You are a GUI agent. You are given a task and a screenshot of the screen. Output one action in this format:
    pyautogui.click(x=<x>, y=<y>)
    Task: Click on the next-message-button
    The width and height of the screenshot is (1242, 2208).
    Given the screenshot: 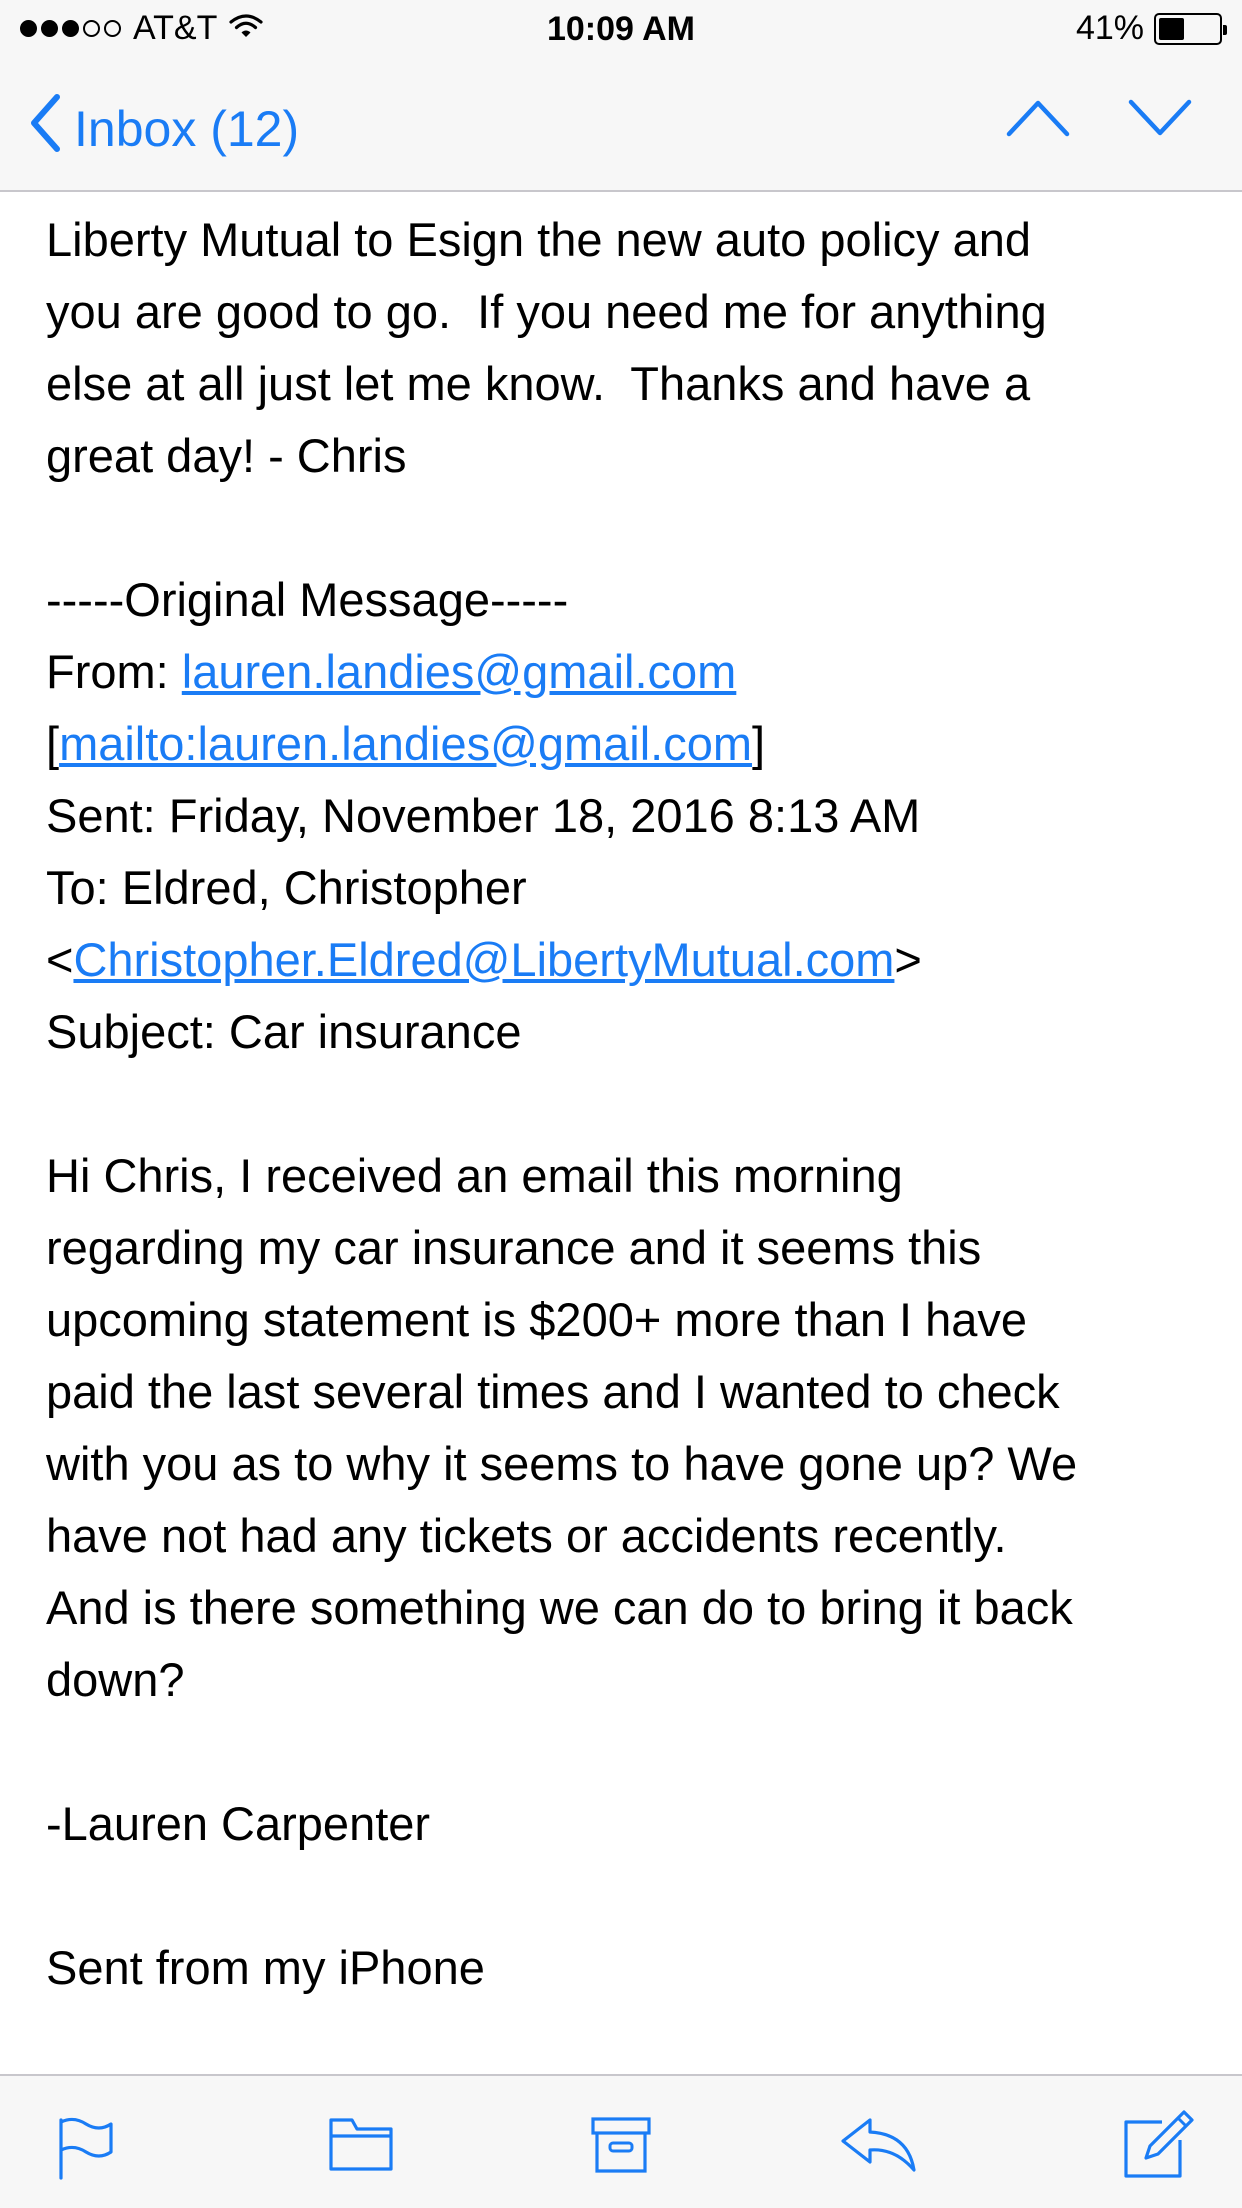 What is the action you would take?
    pyautogui.click(x=1160, y=120)
    